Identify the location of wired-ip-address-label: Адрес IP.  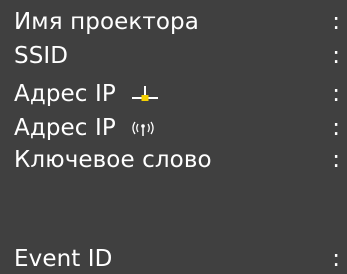
(65, 94).